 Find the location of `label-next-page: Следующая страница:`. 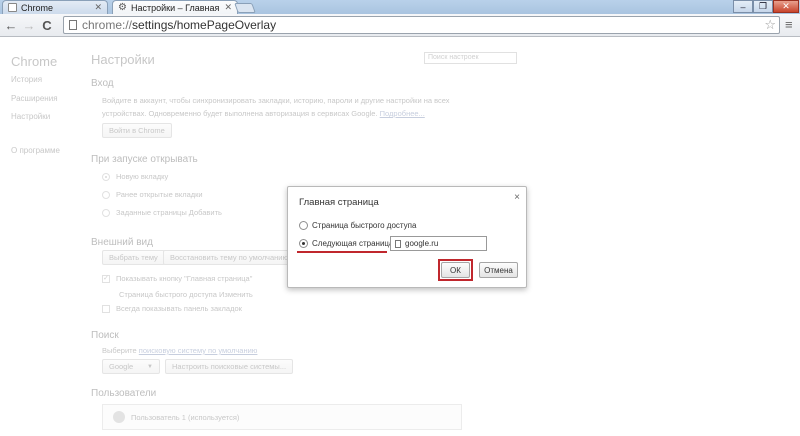

label-next-page: Следующая страница: is located at coordinates (354, 243).